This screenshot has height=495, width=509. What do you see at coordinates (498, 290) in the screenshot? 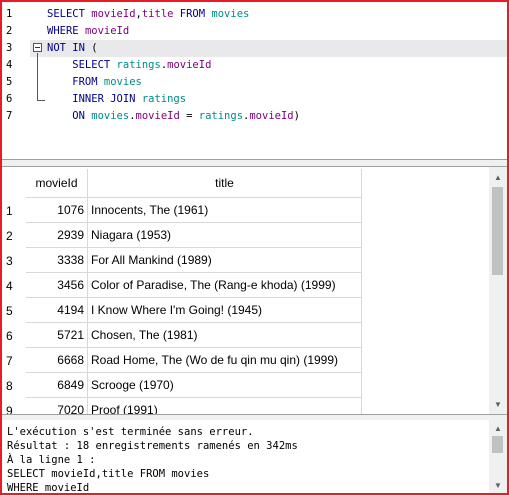
I see `grid-vertical-scrollbar: ▲ ▼` at bounding box center [498, 290].